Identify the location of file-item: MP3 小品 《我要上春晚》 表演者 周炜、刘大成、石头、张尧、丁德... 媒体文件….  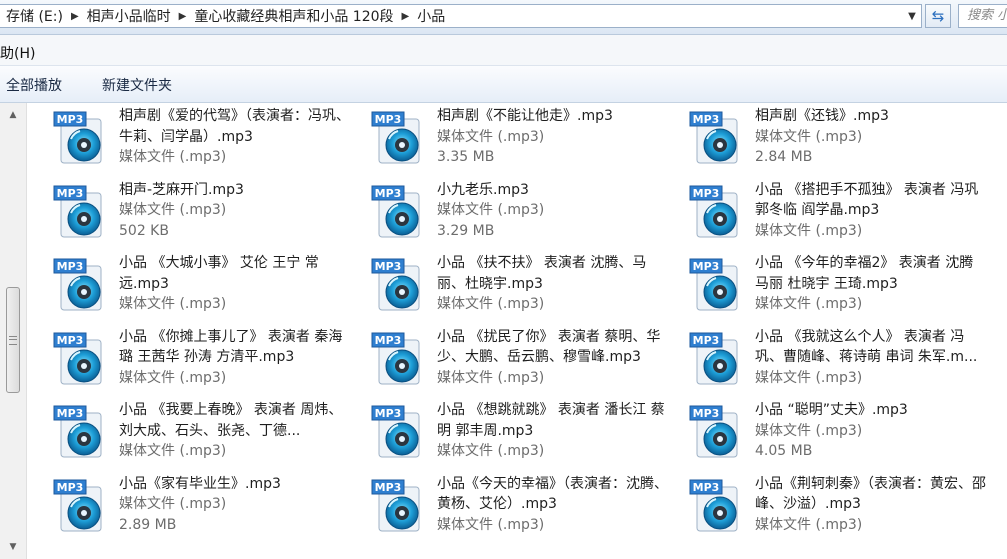
(186, 433).